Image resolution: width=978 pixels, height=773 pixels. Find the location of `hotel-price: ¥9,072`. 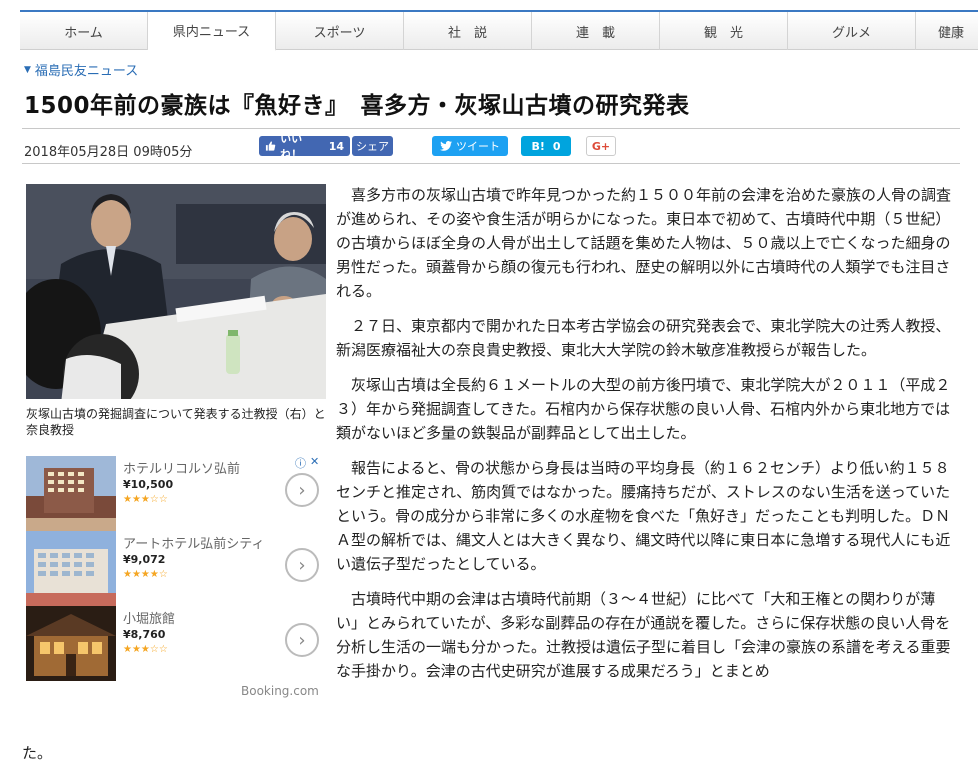

hotel-price: ¥9,072 is located at coordinates (144, 559).